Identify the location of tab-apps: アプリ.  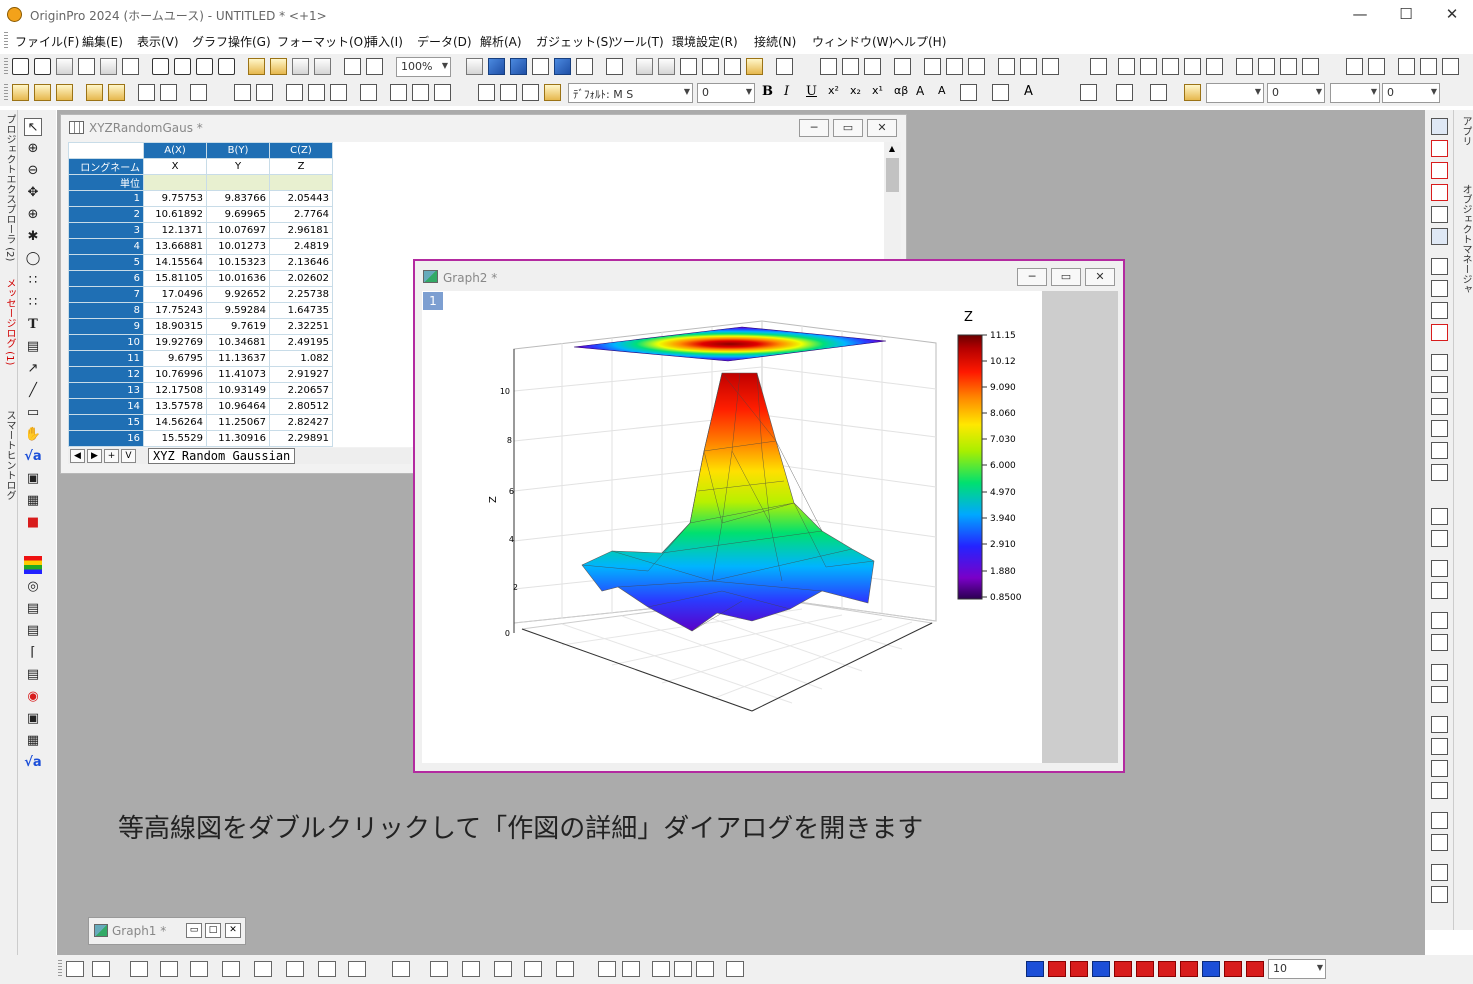
(1465, 131).